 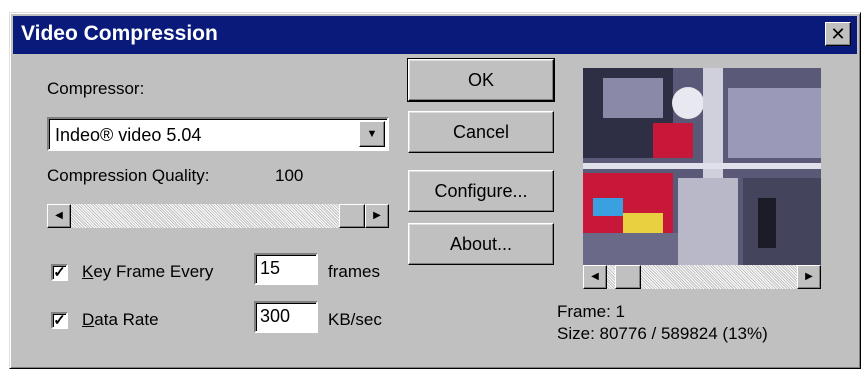 I want to click on video-preview, so click(x=702, y=166).